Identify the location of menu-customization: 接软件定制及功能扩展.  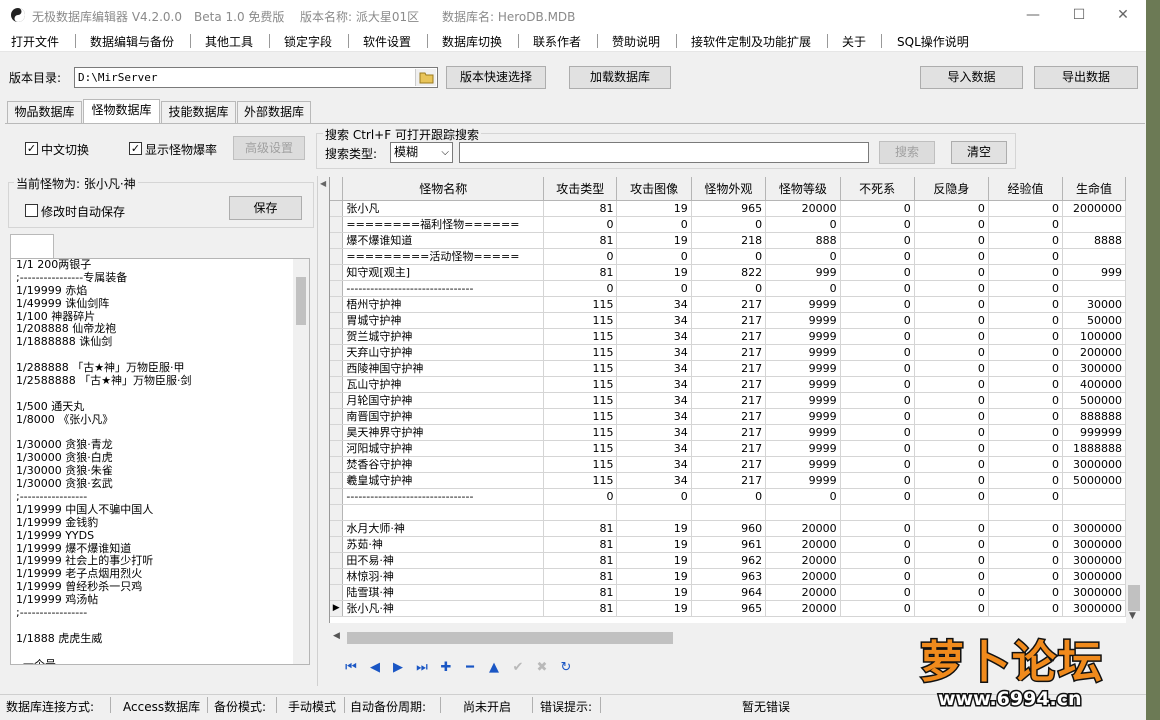
(751, 41).